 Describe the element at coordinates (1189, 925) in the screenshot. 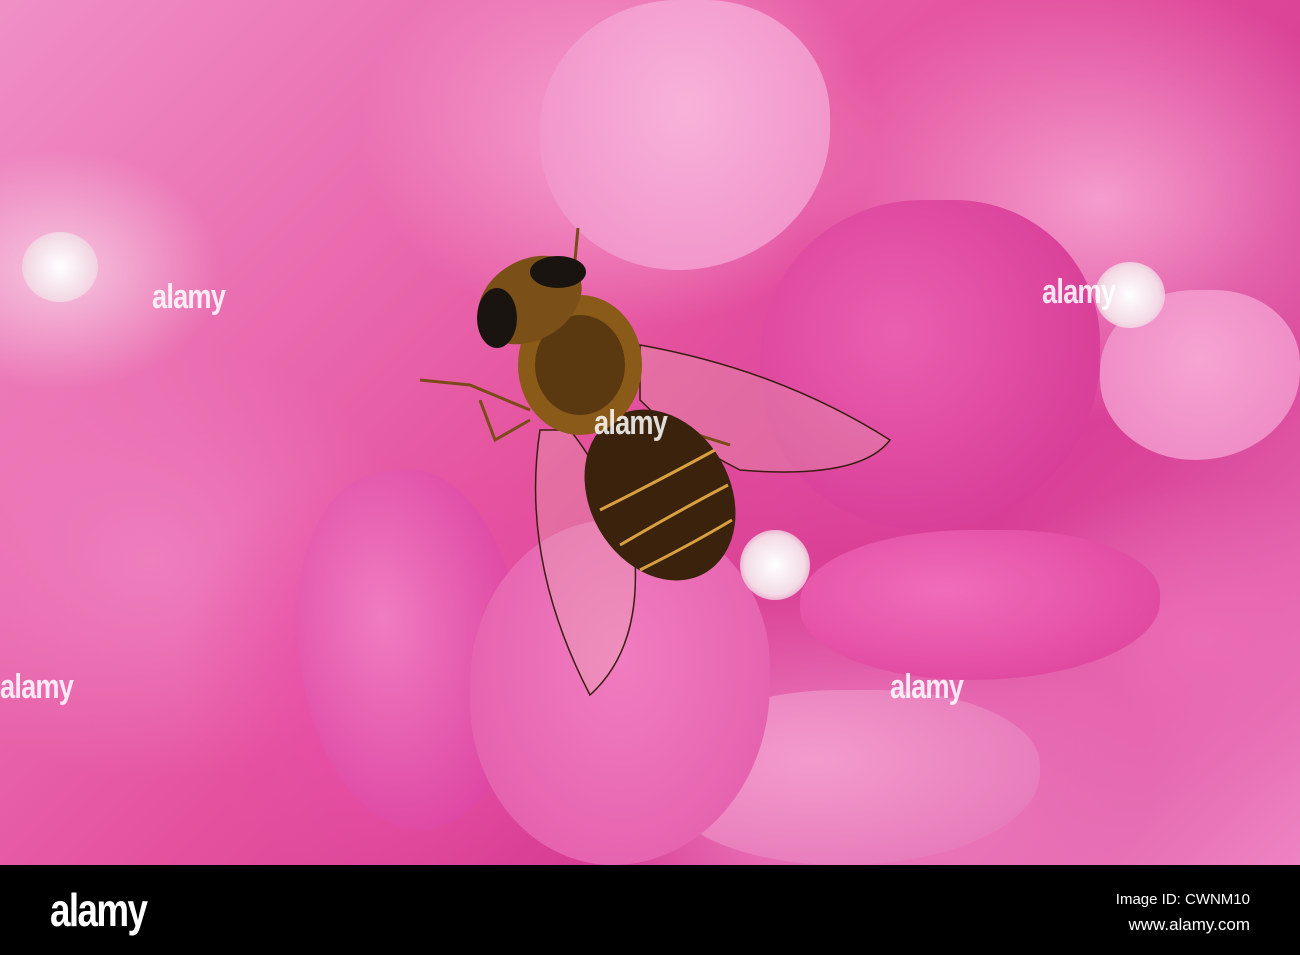

I see `website-link: www.alamy.com` at that location.